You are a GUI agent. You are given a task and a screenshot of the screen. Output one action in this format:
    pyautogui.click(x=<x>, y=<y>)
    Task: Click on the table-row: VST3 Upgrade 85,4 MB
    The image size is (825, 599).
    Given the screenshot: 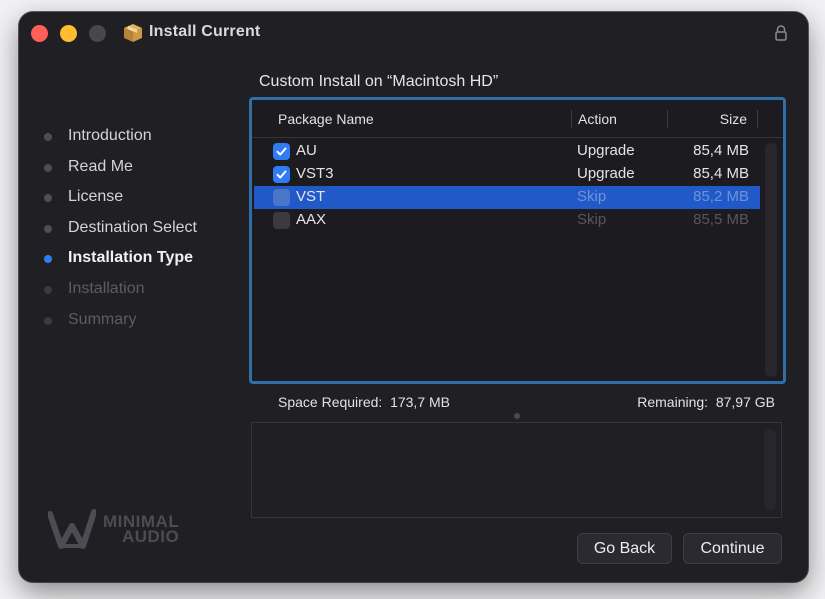 What is the action you would take?
    pyautogui.click(x=507, y=174)
    